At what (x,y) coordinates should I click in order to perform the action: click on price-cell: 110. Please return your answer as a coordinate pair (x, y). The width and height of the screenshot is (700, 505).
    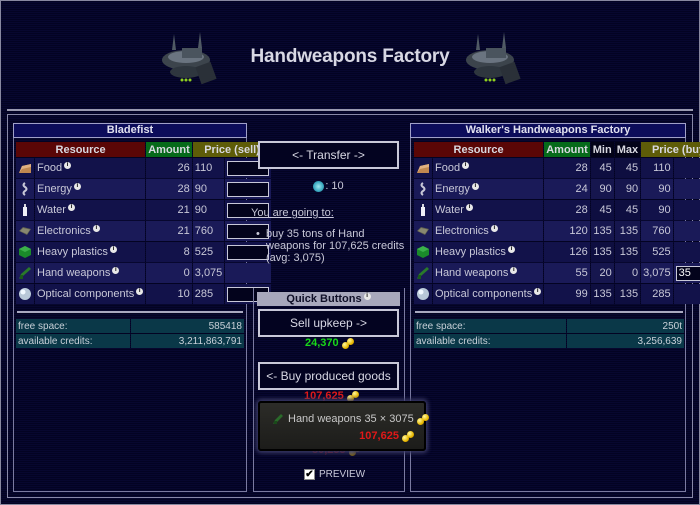
    Looking at the image, I should click on (208, 168).